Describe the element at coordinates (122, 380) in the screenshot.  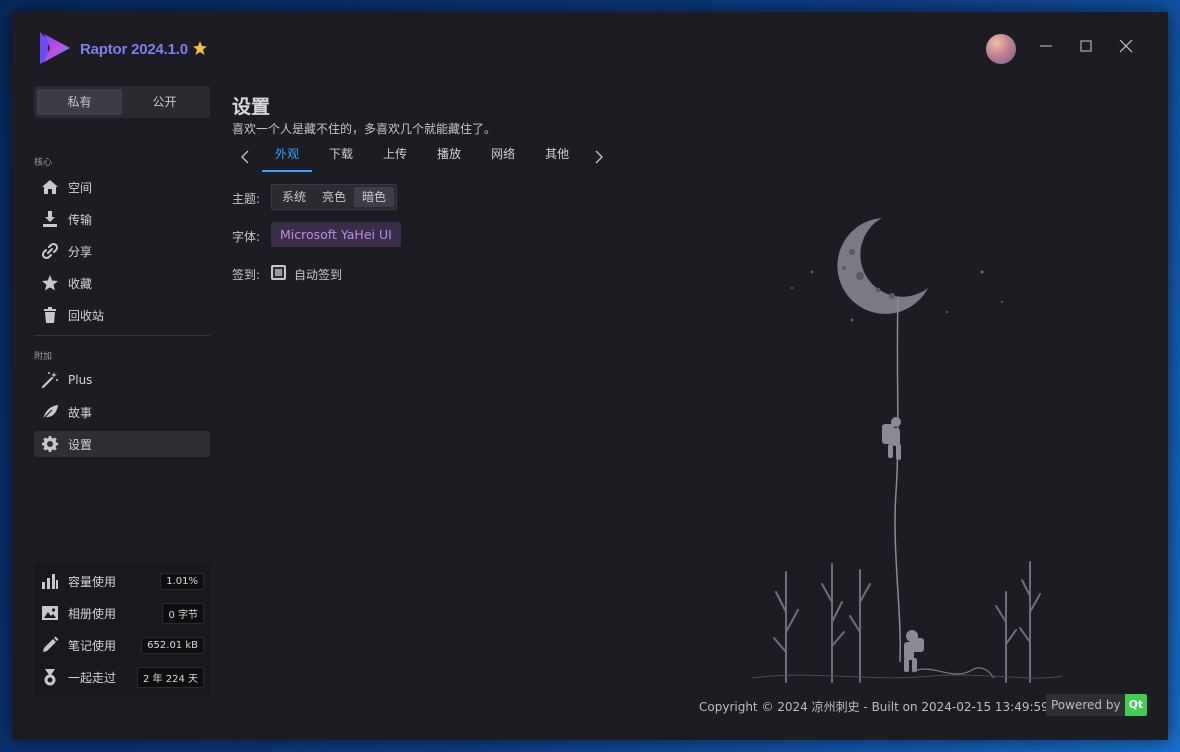
I see `sidebar-item-plus: Plus` at that location.